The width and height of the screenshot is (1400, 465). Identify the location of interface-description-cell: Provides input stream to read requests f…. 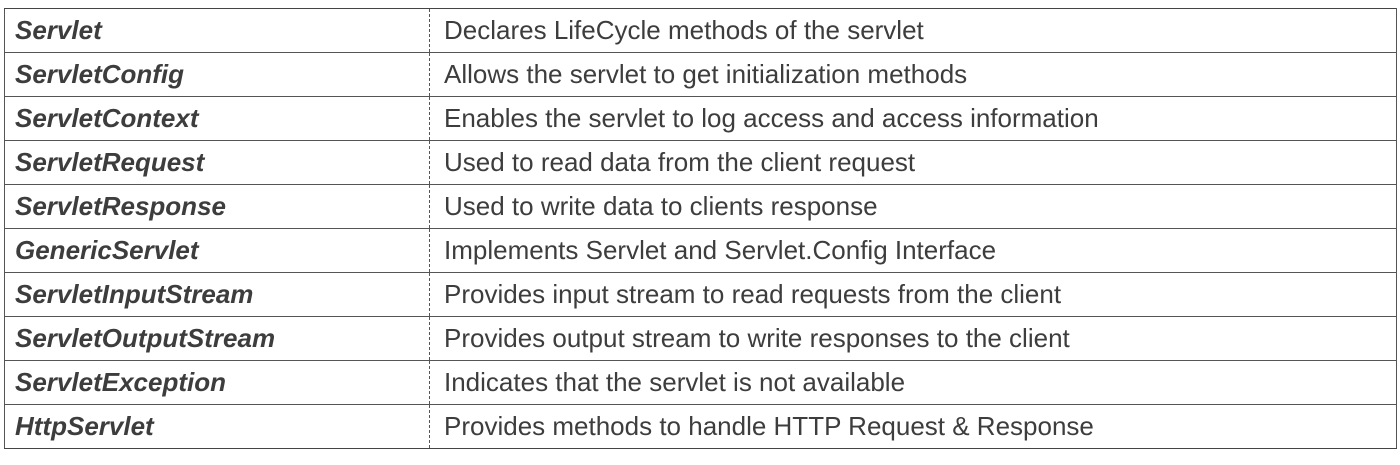
(913, 294).